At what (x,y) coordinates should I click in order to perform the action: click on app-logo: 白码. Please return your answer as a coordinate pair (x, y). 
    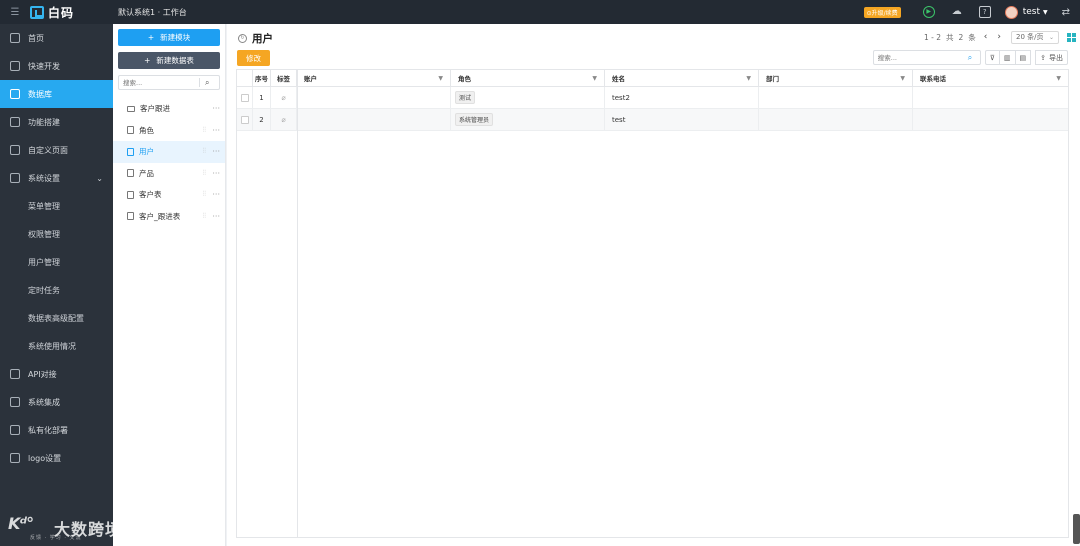
    Looking at the image, I should click on (71, 12).